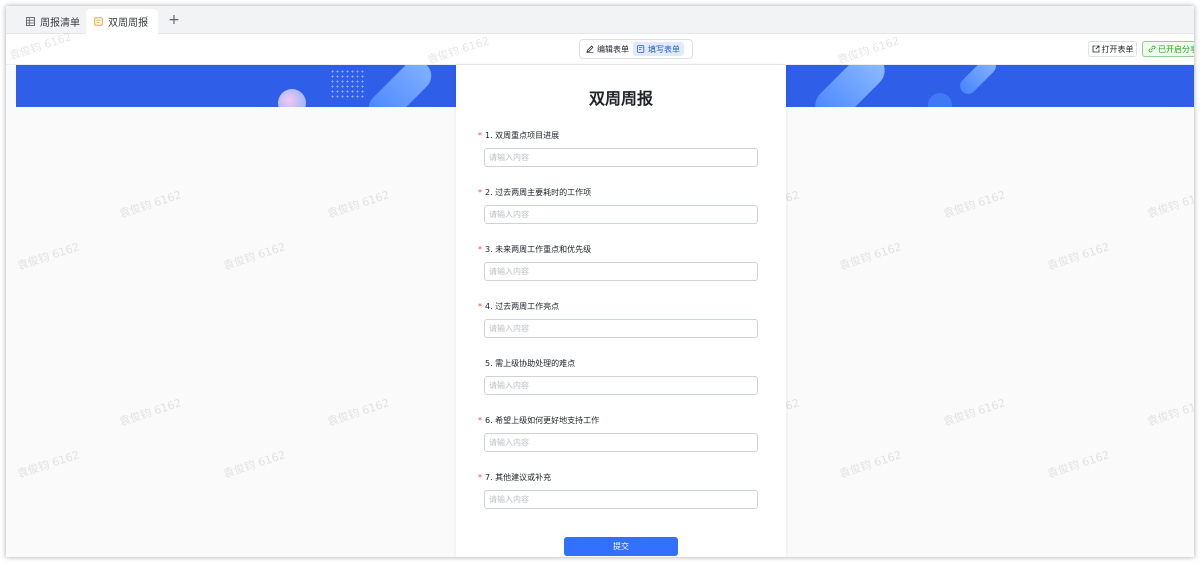 This screenshot has width=1200, height=563. What do you see at coordinates (347, 84) in the screenshot?
I see `dot-pattern` at bounding box center [347, 84].